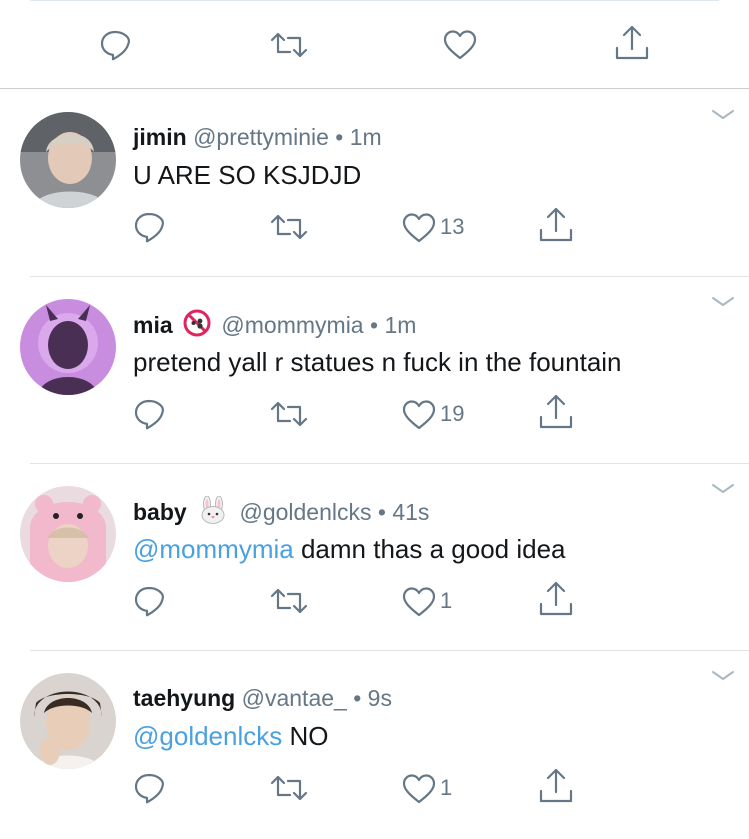 The width and height of the screenshot is (749, 839). What do you see at coordinates (452, 226) in the screenshot?
I see `like-count: 13` at bounding box center [452, 226].